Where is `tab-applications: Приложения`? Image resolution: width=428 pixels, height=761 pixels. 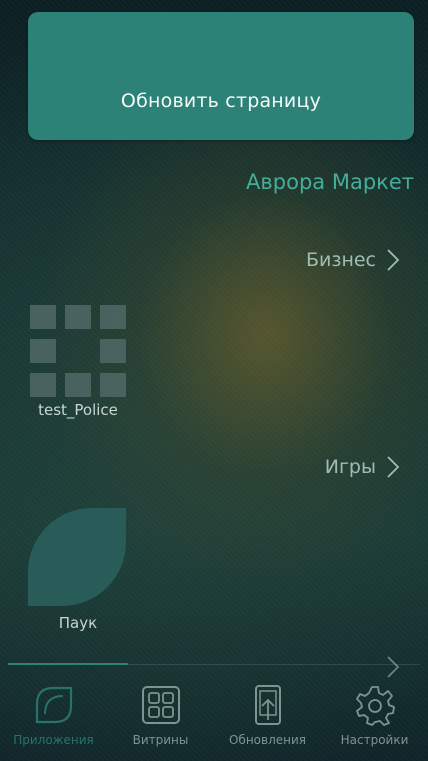
tab-applications: Приложения is located at coordinates (53, 715).